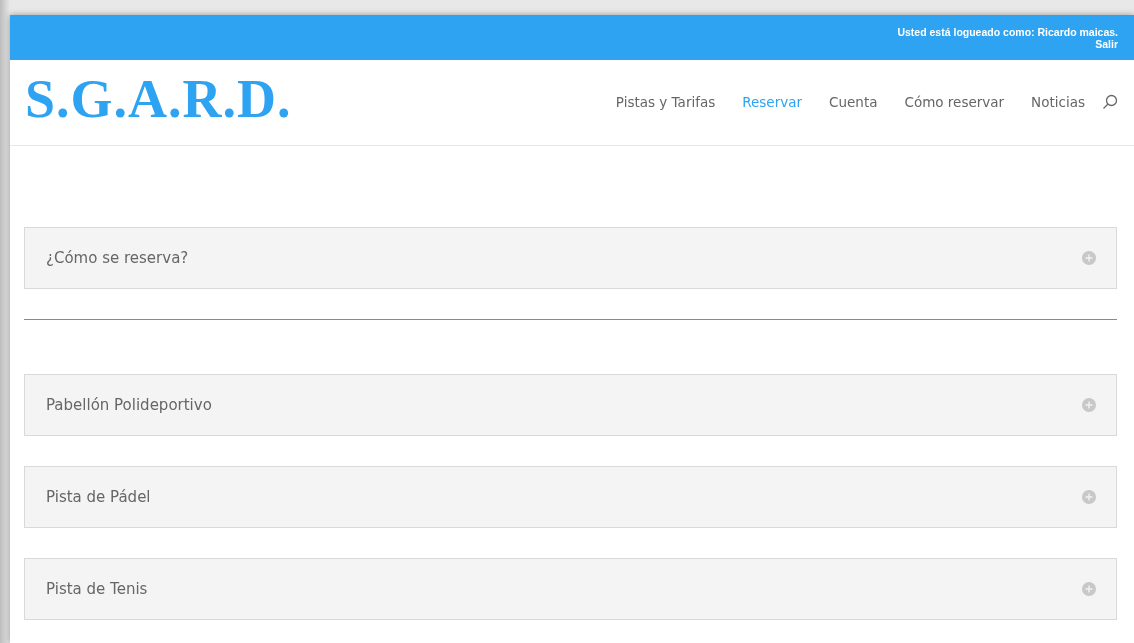 This screenshot has height=643, width=1134. What do you see at coordinates (158, 98) in the screenshot?
I see `site-logo: S.G.A.R.D.` at bounding box center [158, 98].